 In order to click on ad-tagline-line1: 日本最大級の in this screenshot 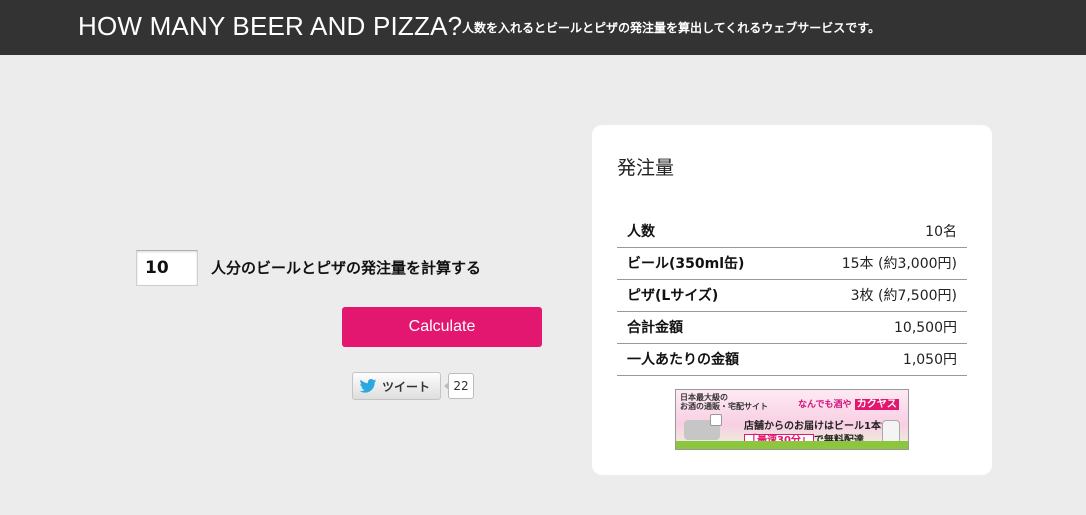, I will do `click(704, 397)`.